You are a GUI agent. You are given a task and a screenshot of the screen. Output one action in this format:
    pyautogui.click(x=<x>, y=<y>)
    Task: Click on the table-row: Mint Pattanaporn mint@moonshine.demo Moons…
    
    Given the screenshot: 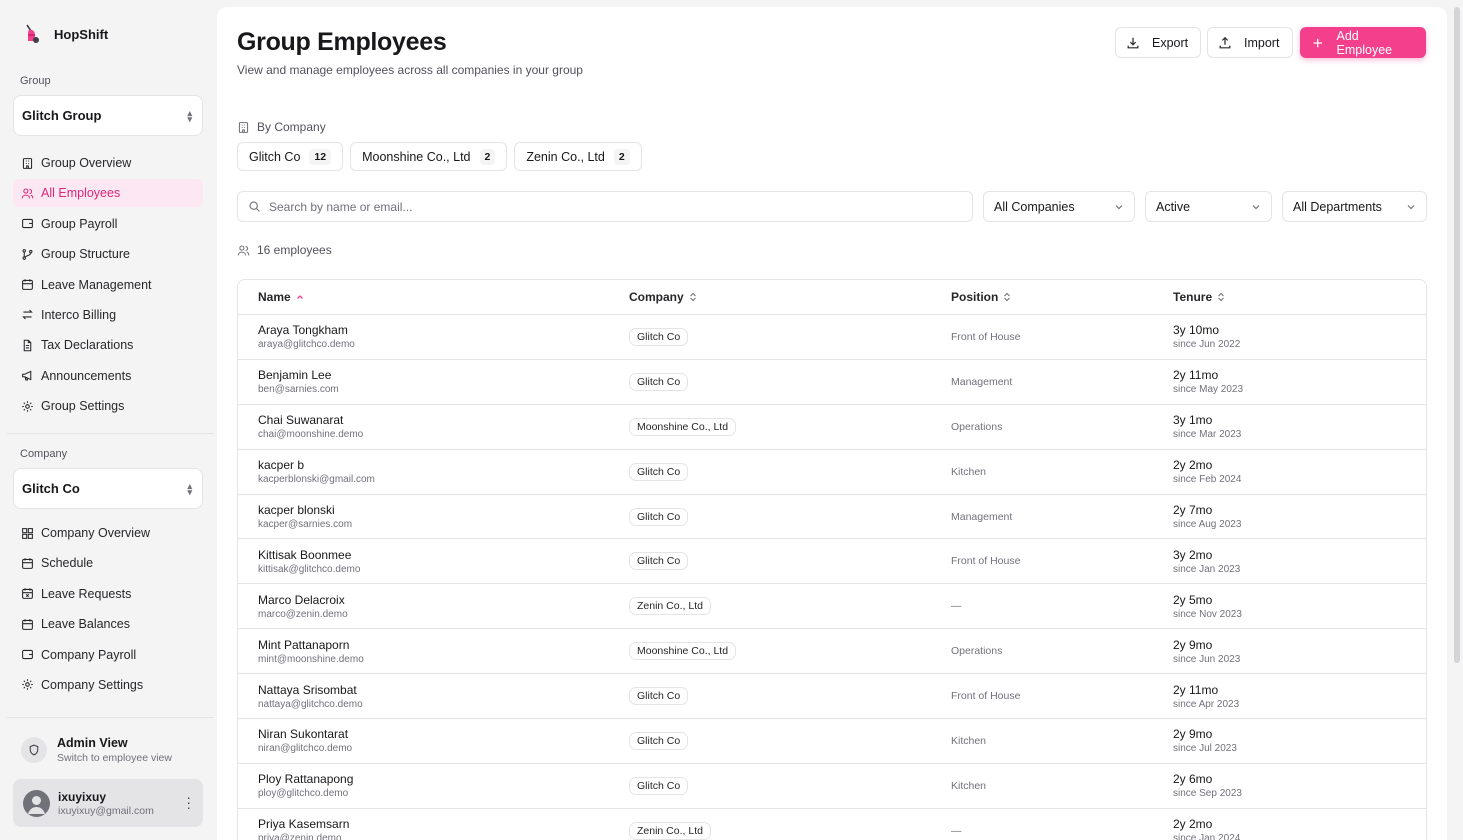 What is the action you would take?
    pyautogui.click(x=832, y=652)
    